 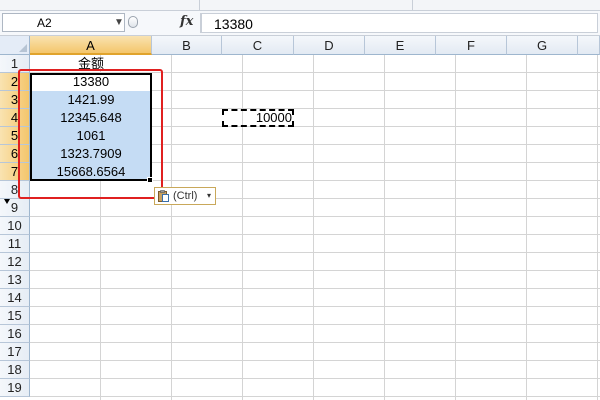 What do you see at coordinates (589, 45) in the screenshot?
I see `column-header-h` at bounding box center [589, 45].